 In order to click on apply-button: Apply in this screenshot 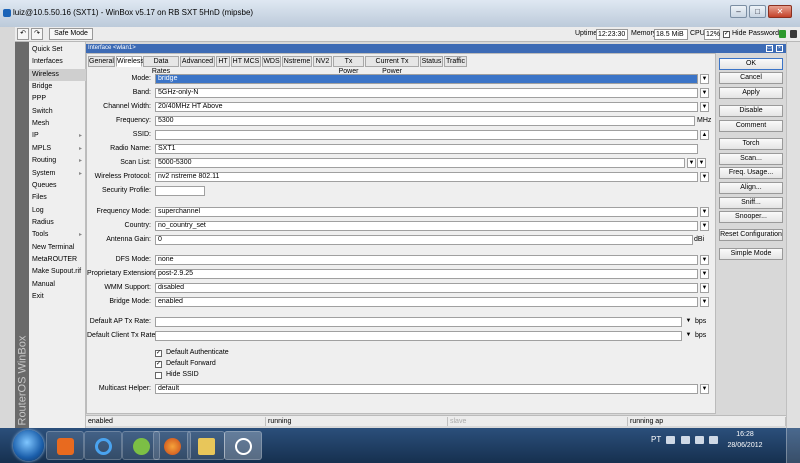, I will do `click(751, 93)`.